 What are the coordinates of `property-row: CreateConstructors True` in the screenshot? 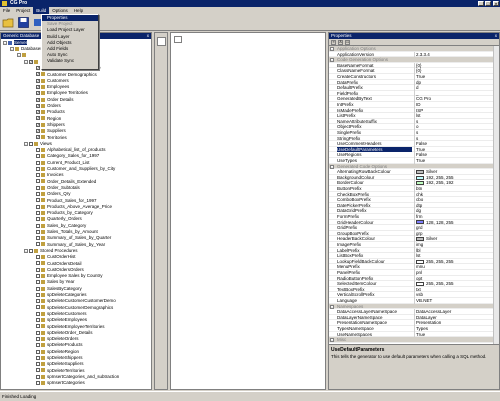 It's located at (414, 77).